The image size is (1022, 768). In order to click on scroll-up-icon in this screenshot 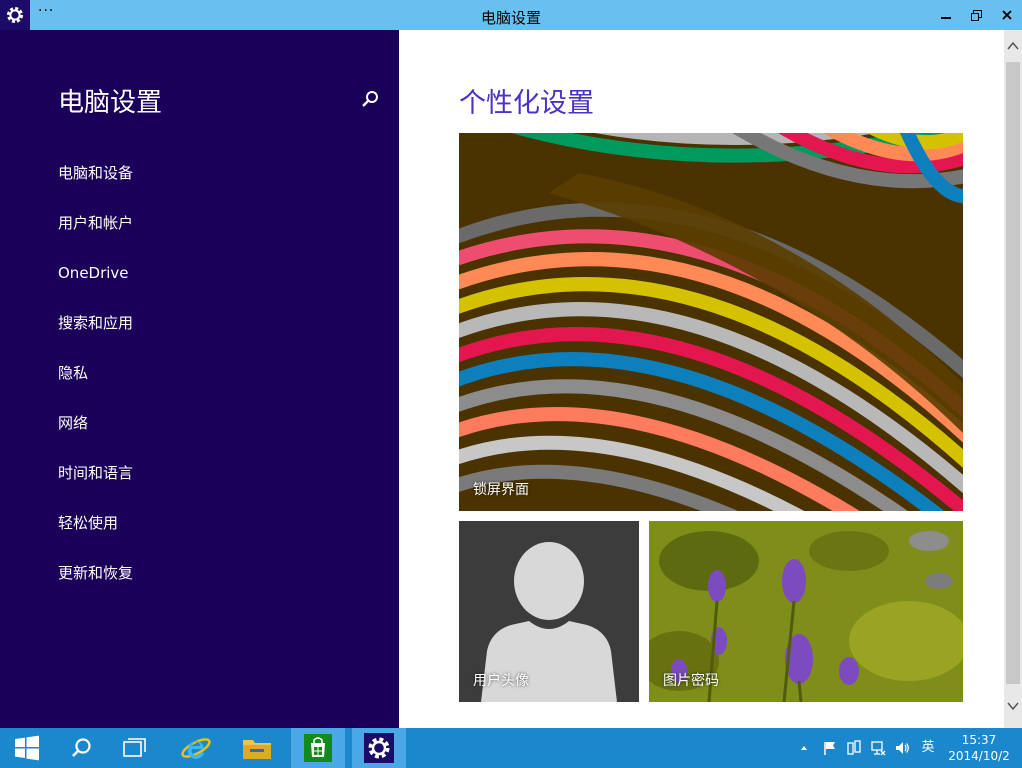, I will do `click(1013, 46)`.